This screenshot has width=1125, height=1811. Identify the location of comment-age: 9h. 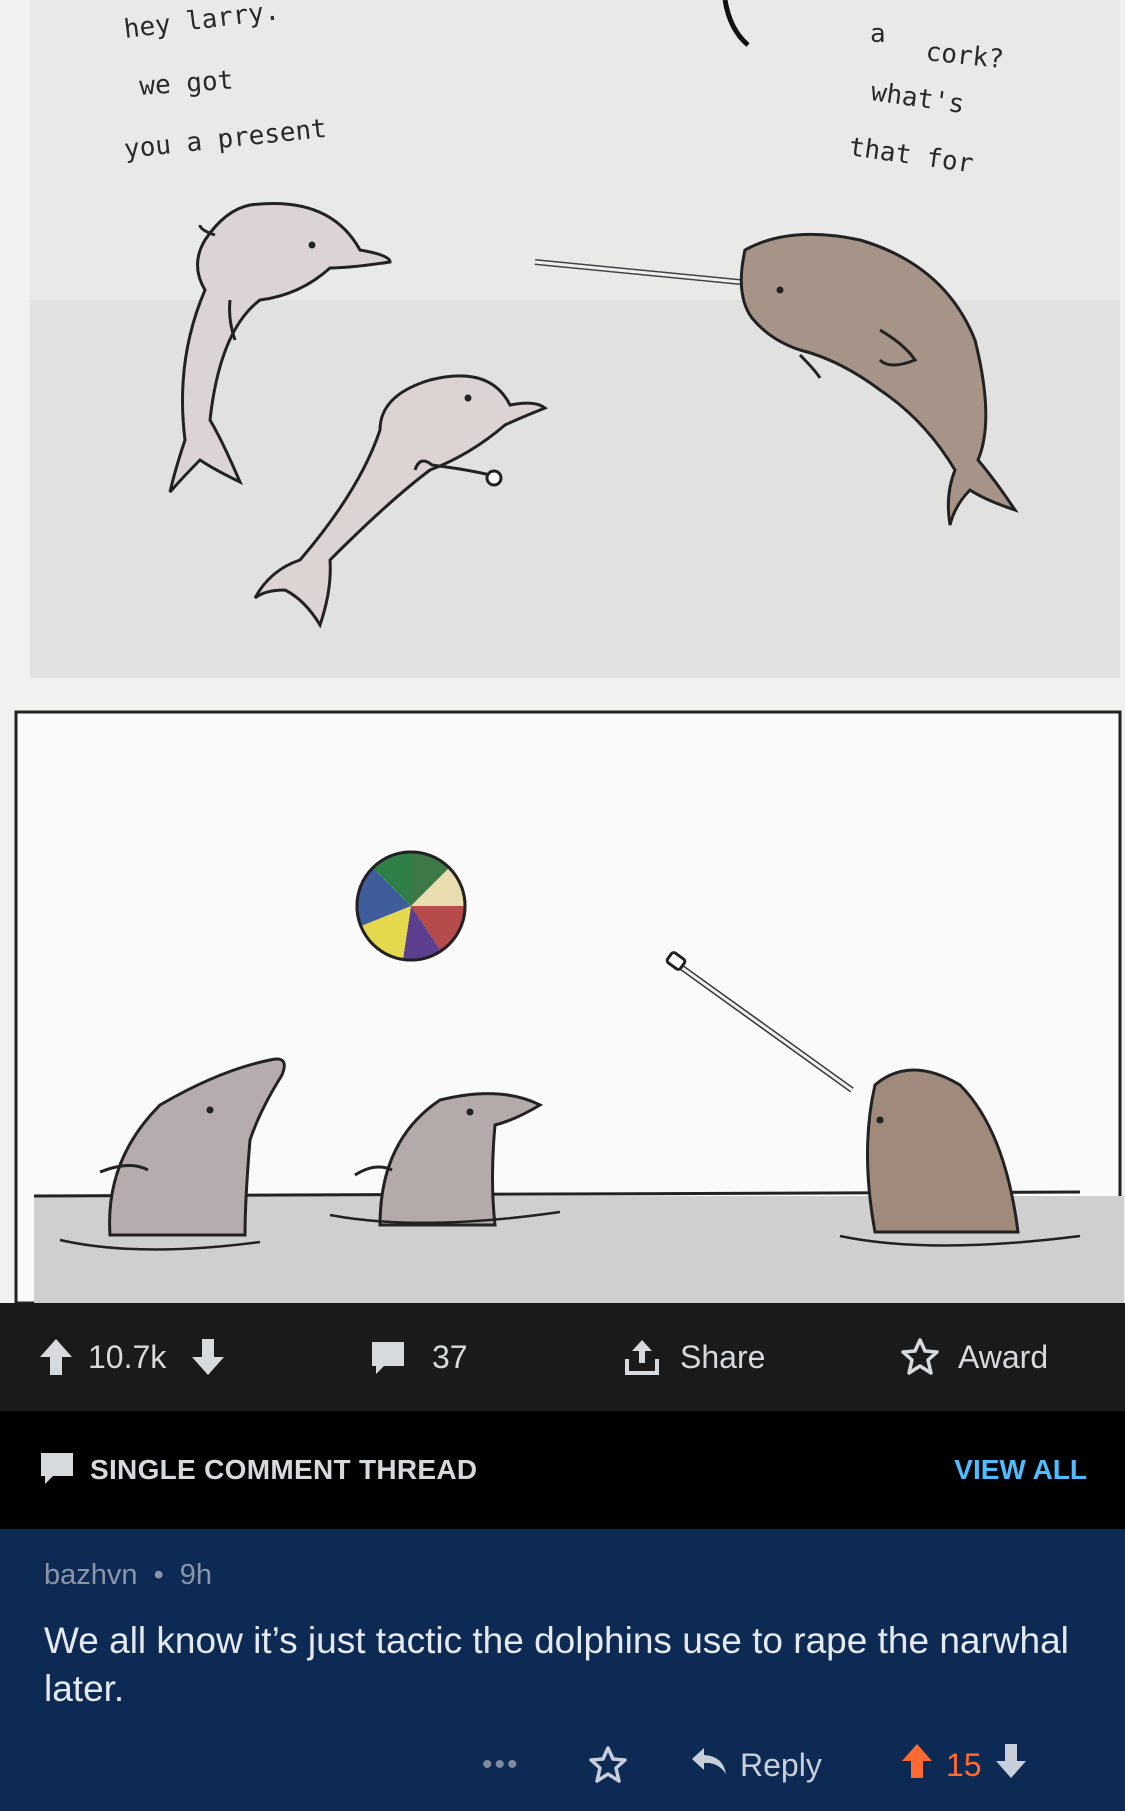
(196, 1575).